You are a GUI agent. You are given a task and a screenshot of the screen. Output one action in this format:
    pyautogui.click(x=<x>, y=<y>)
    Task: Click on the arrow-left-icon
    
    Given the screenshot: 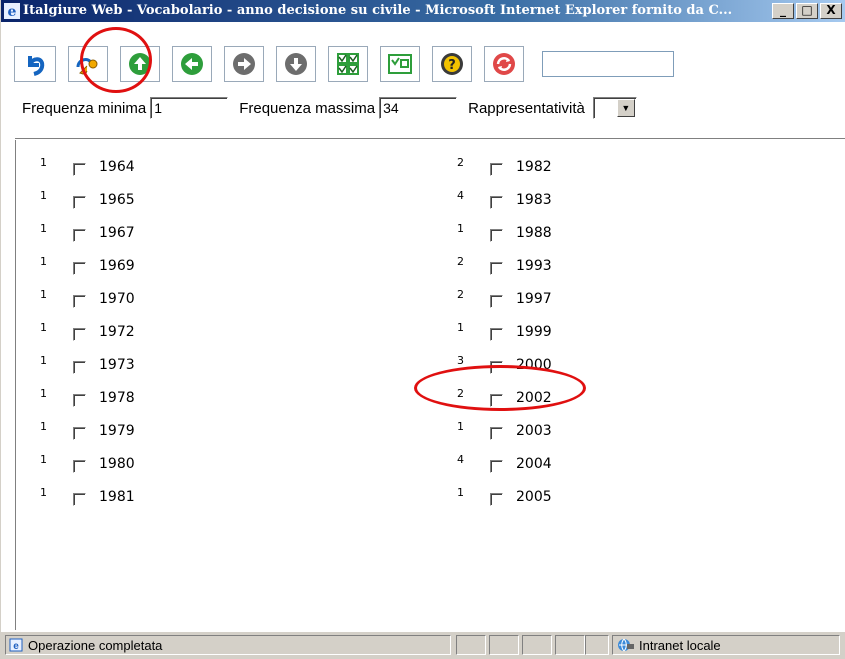 What is the action you would take?
    pyautogui.click(x=192, y=64)
    